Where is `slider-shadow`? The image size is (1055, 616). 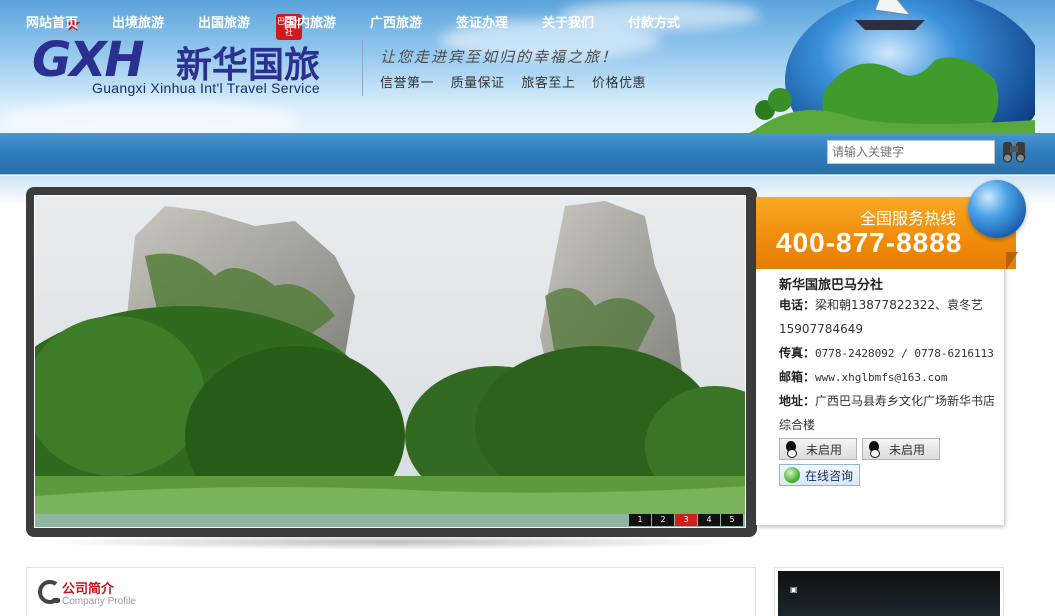
slider-shadow is located at coordinates (391, 542).